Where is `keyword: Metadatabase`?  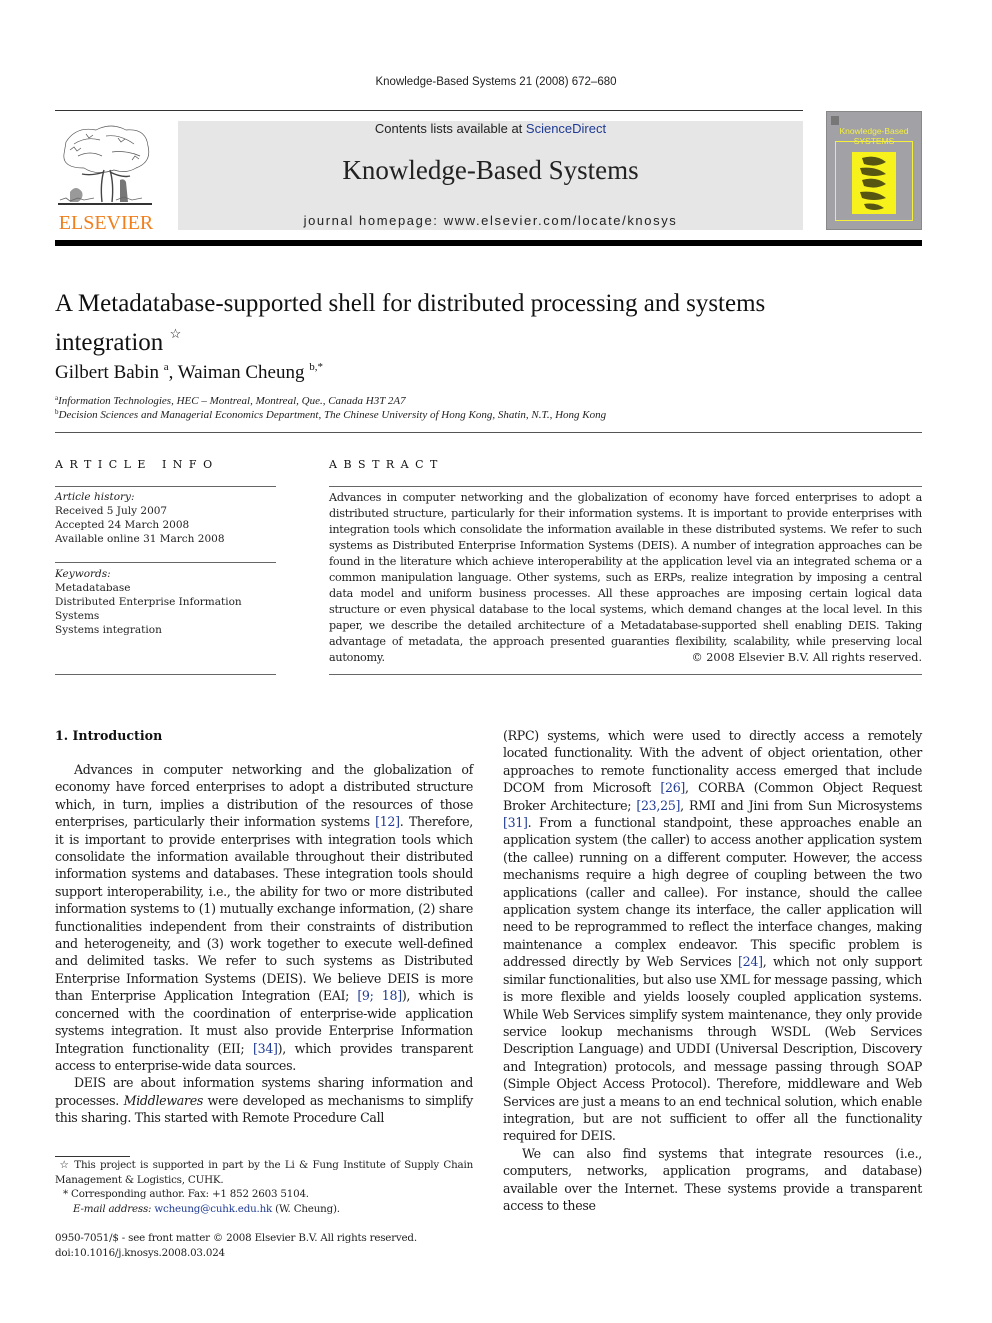 keyword: Metadatabase is located at coordinates (167, 588).